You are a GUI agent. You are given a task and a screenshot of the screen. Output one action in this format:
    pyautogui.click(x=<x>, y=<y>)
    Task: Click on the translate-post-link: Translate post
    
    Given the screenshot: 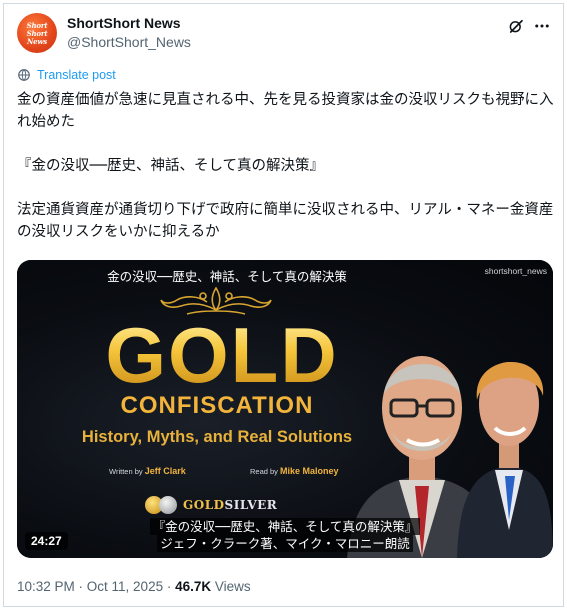 What is the action you would take?
    pyautogui.click(x=66, y=75)
    